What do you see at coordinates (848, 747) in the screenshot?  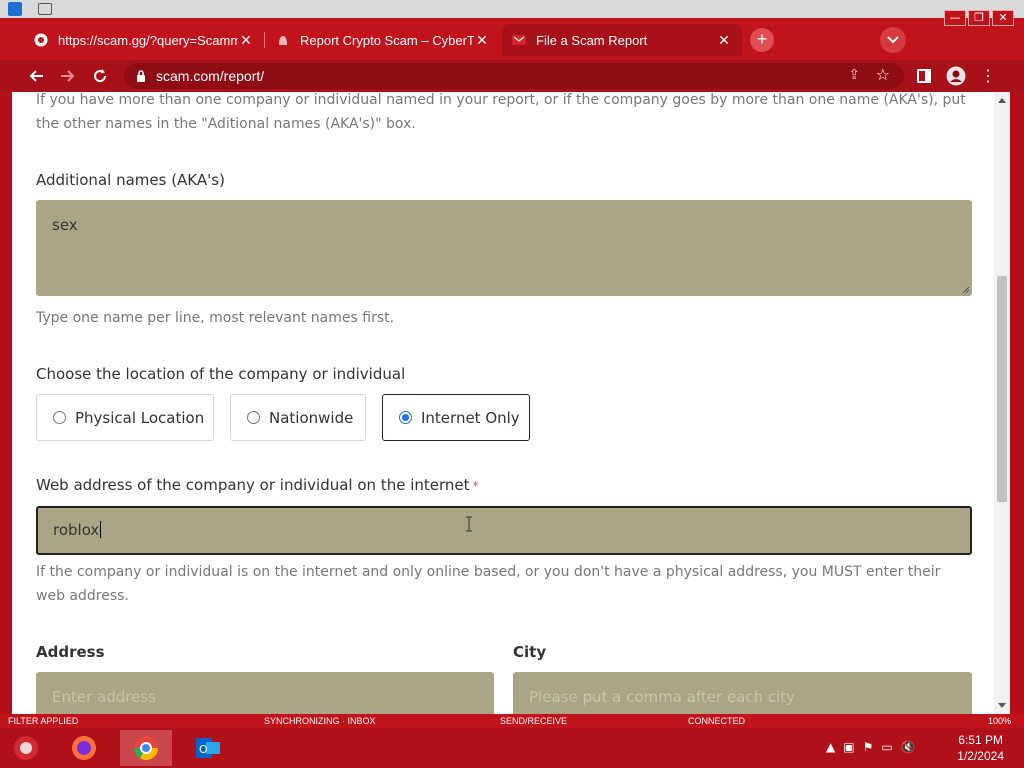 I see `tray-app-icon: ▣` at bounding box center [848, 747].